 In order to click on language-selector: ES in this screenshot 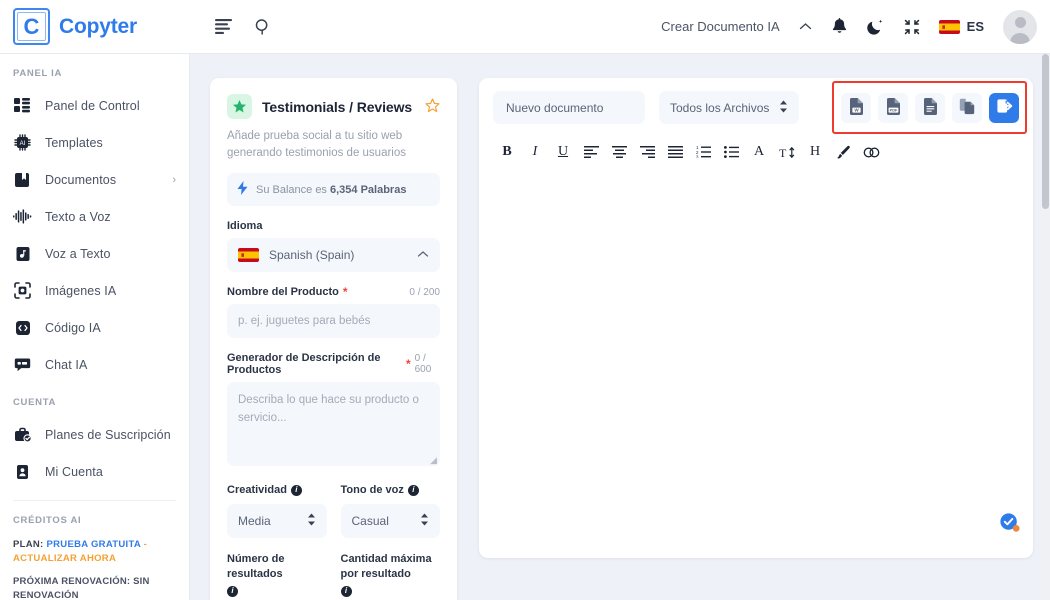, I will do `click(961, 26)`.